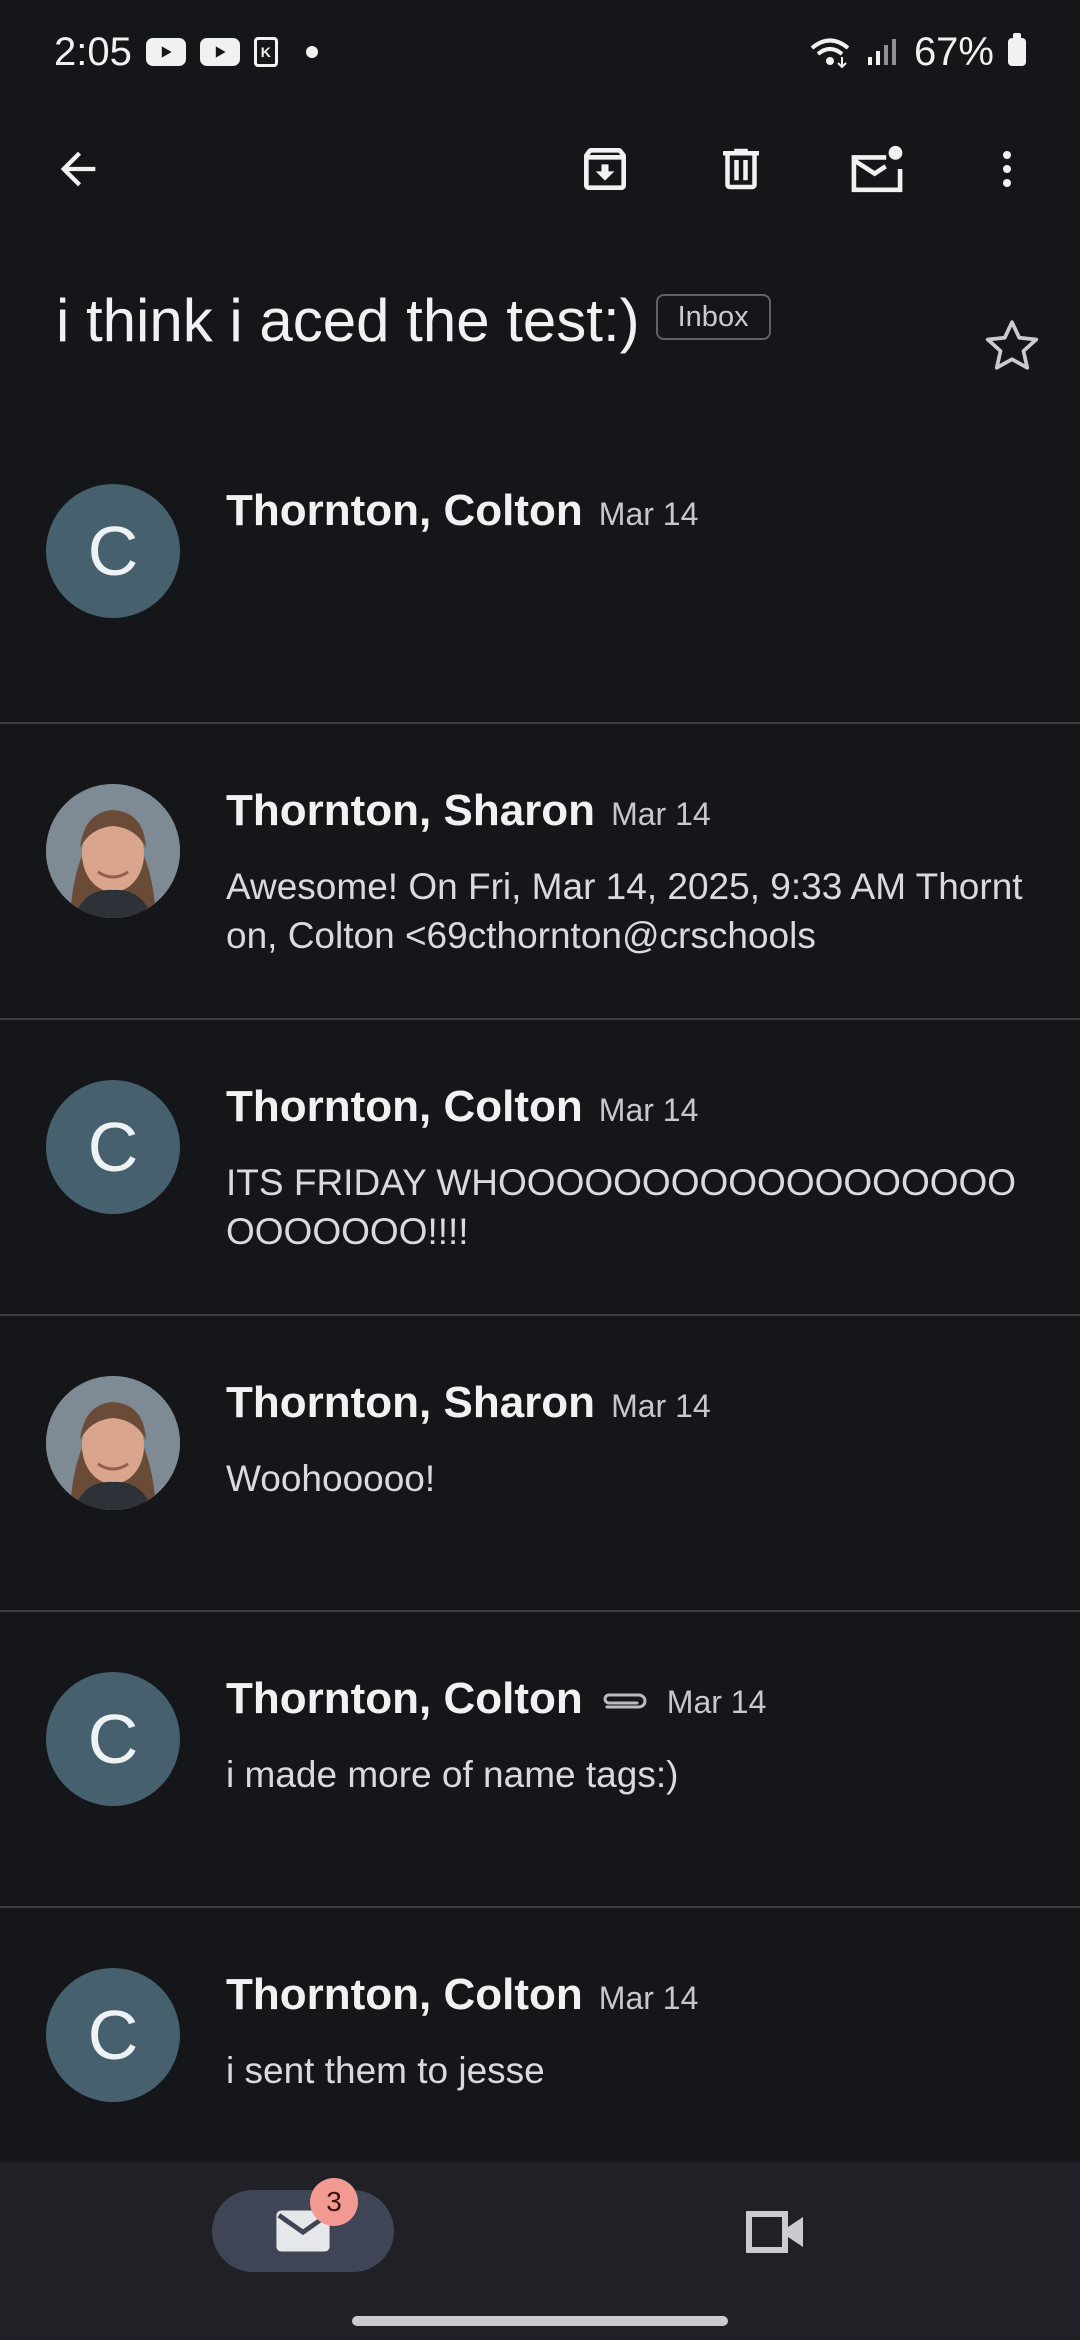 This screenshot has height=2340, width=1080. Describe the element at coordinates (311, 52) in the screenshot. I see `more-notifications-dot-icon` at that location.